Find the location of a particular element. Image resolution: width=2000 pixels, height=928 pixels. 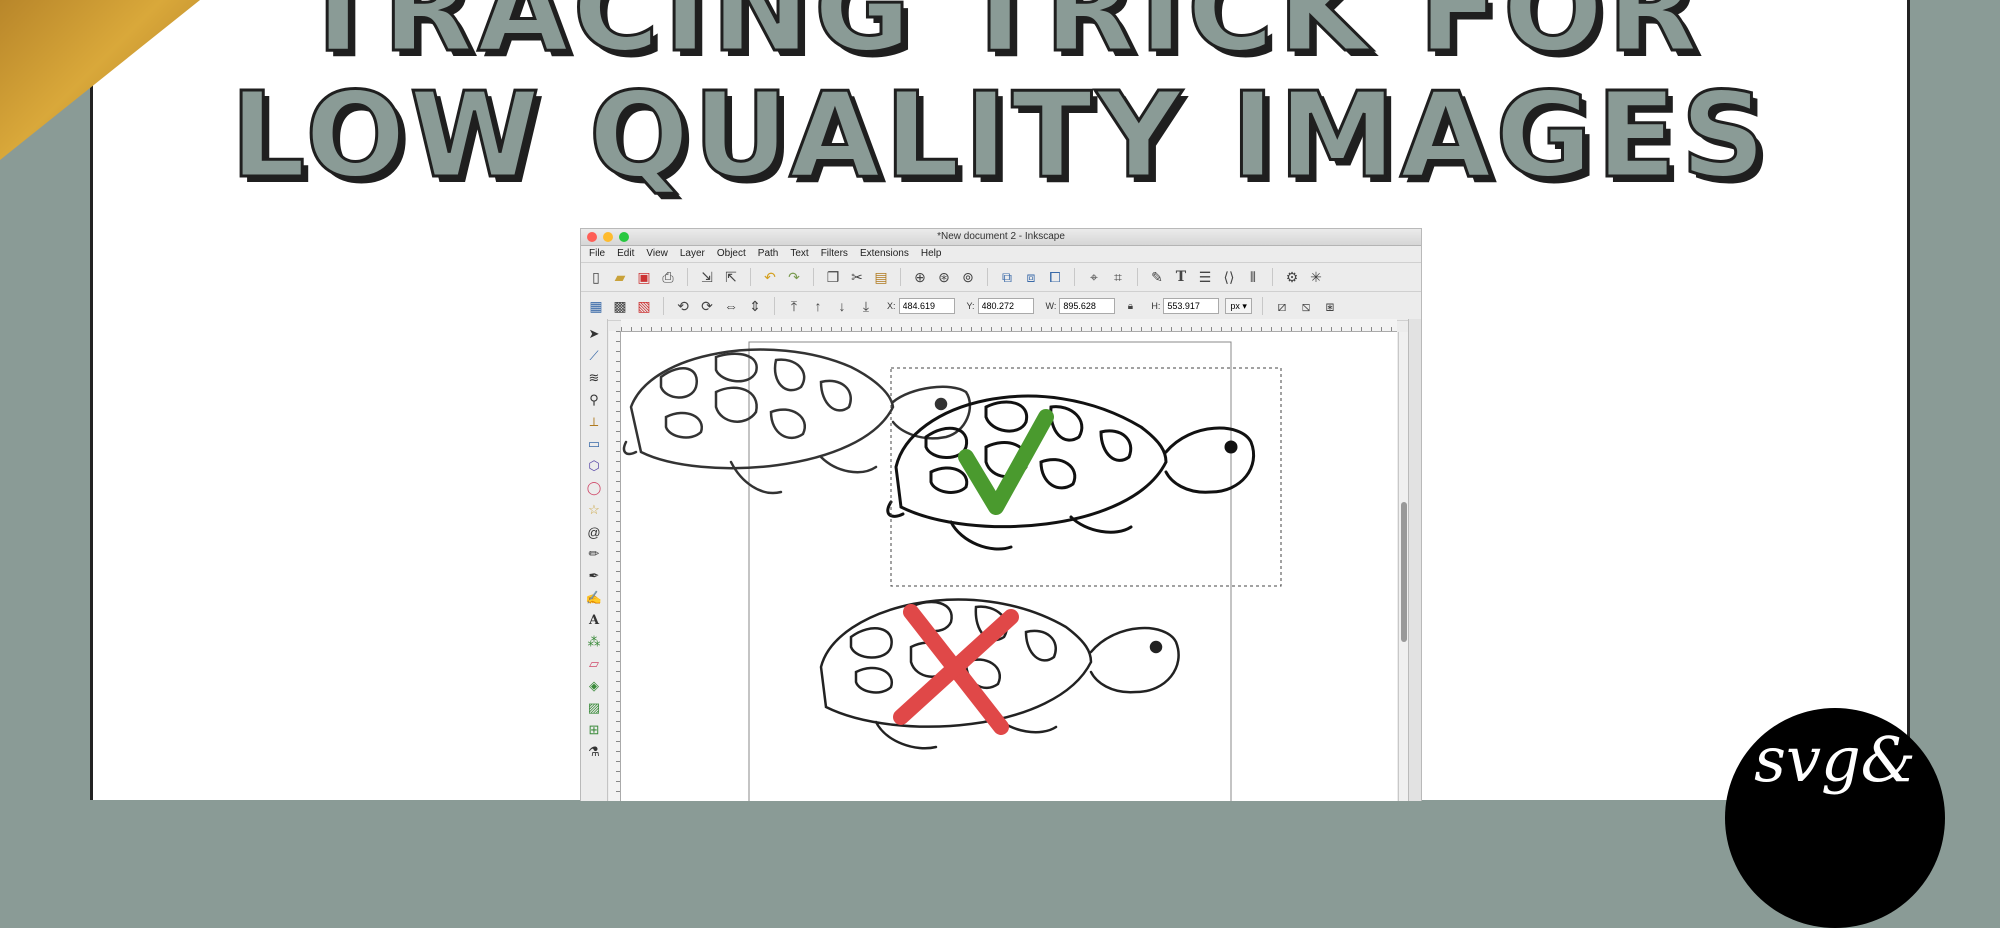

select-all-icon: ▦ is located at coordinates (596, 306).